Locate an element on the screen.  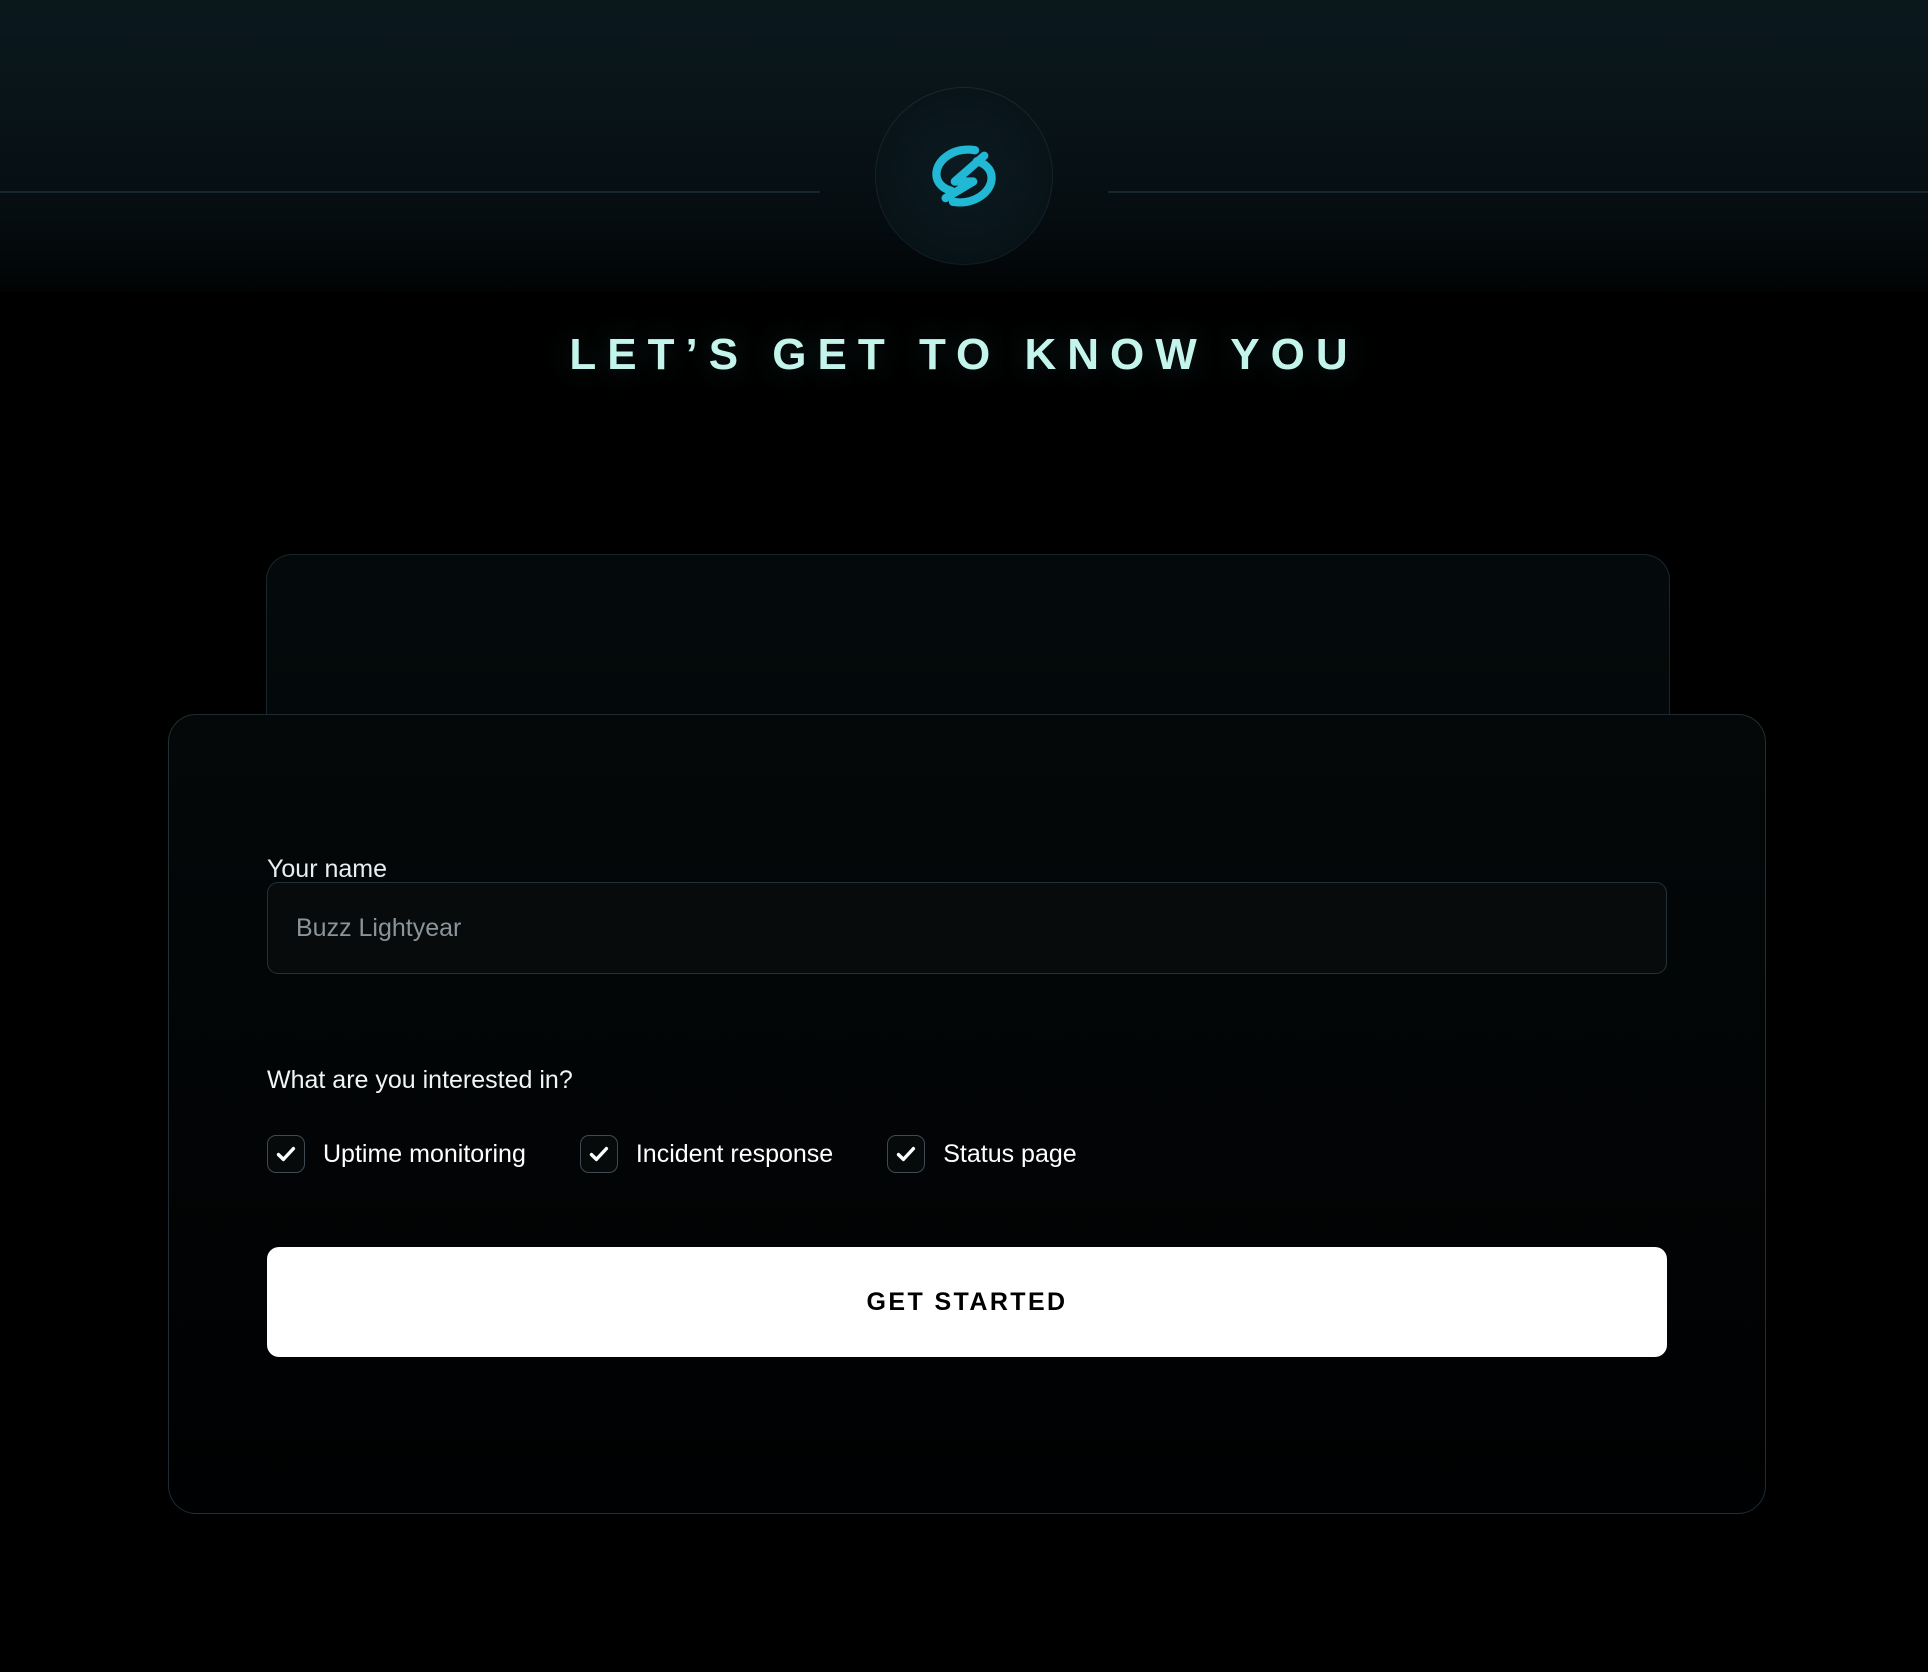
interests-question-label: What are you interested in? is located at coordinates (420, 1080).